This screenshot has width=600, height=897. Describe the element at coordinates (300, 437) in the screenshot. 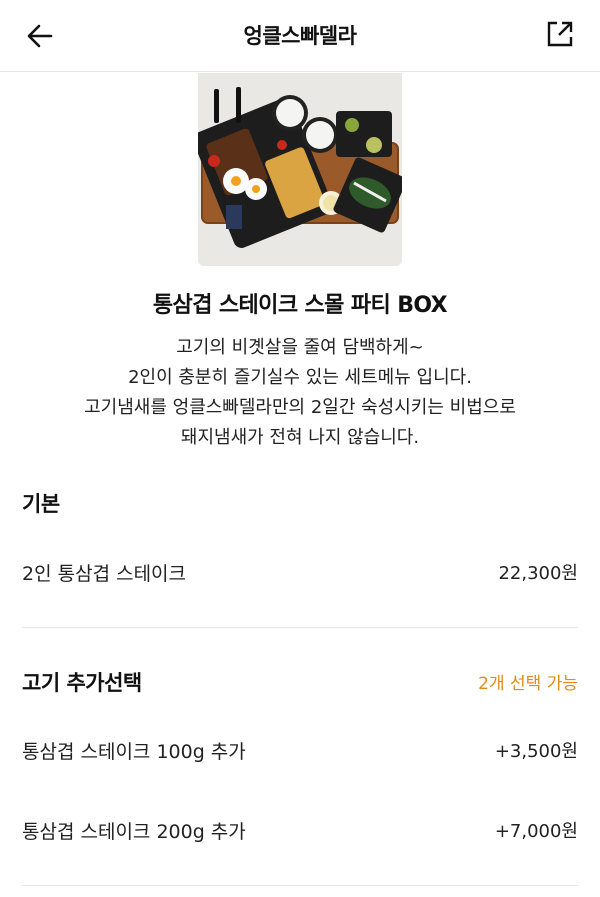

I see `description-line: 돼지냄새가 전혀 나지 않습니다.` at that location.